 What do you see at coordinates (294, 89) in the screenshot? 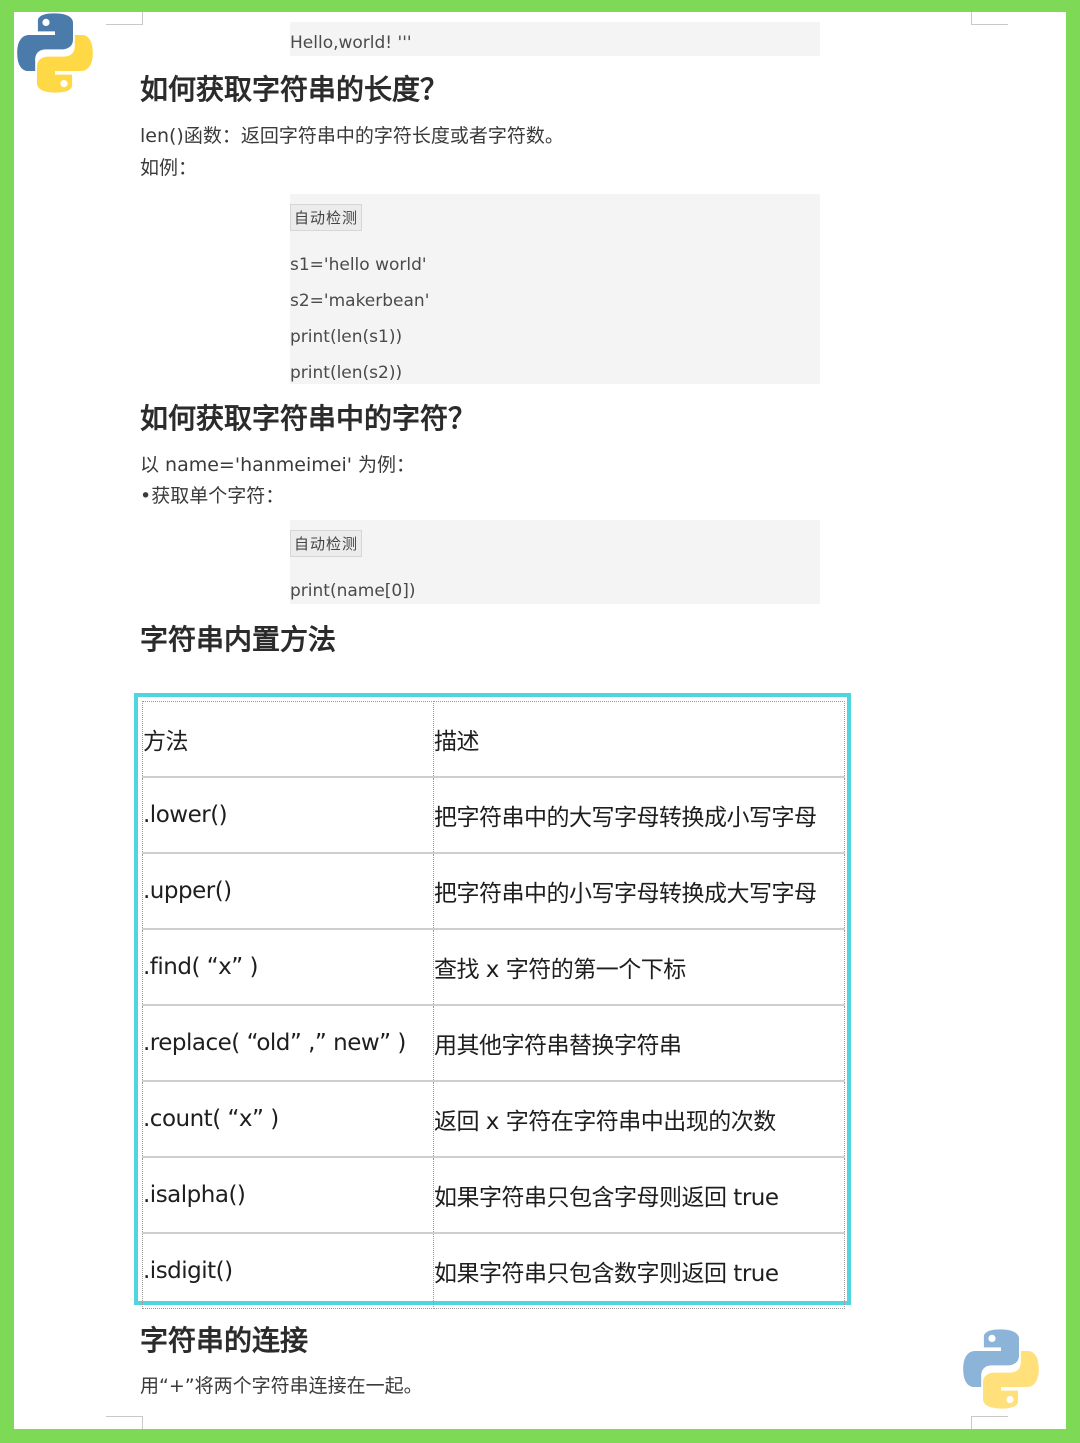
I see `heading-string-length: 如何获取字符串的长度？` at bounding box center [294, 89].